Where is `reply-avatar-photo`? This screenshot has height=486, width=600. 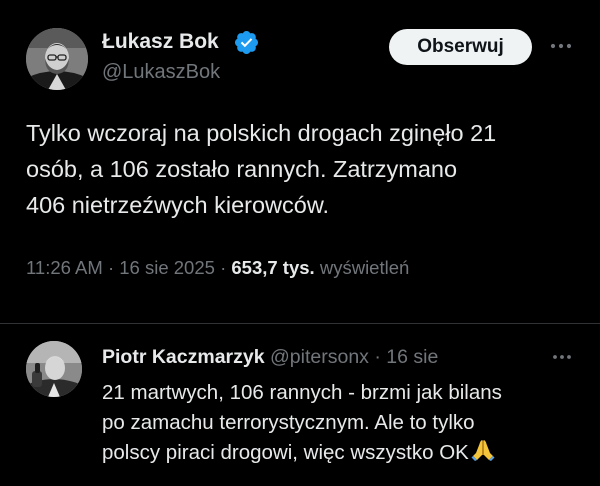
reply-avatar-photo is located at coordinates (54, 369).